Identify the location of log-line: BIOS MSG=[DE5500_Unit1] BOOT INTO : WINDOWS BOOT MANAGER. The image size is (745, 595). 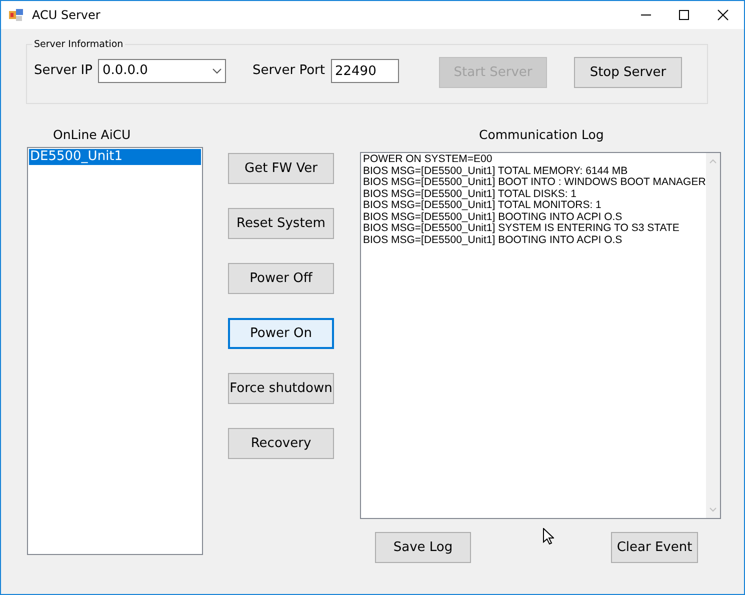
(534, 182).